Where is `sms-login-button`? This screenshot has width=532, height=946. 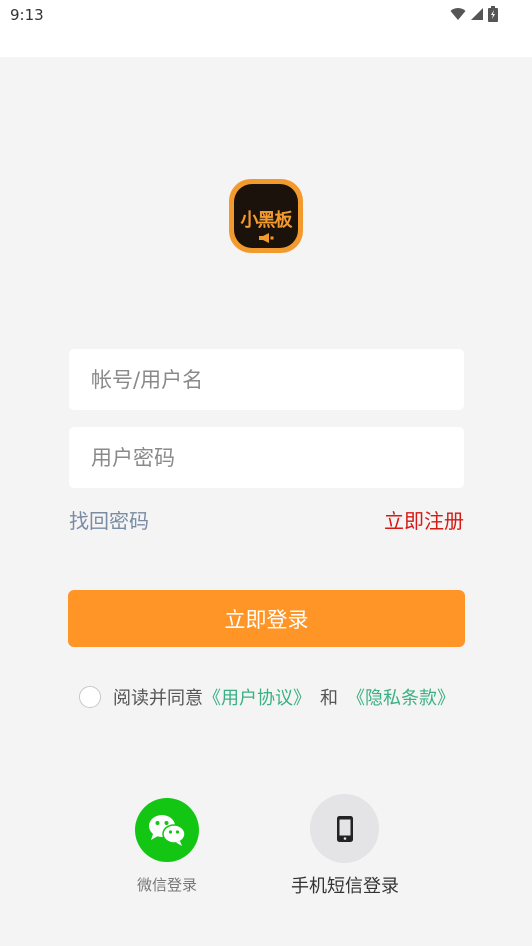
sms-login-button is located at coordinates (344, 828).